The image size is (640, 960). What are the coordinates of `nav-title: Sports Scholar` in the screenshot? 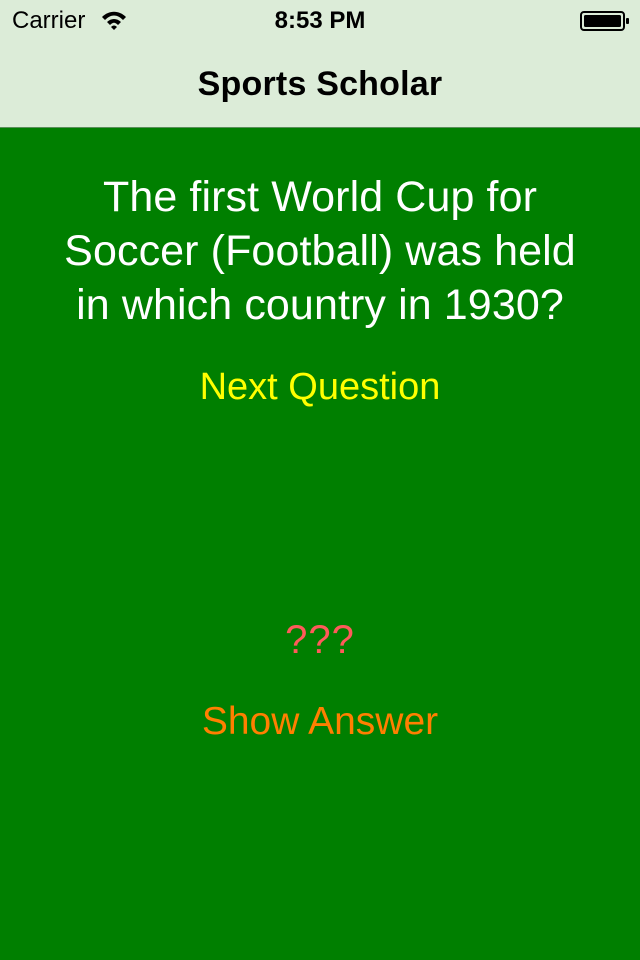 It's located at (320, 84).